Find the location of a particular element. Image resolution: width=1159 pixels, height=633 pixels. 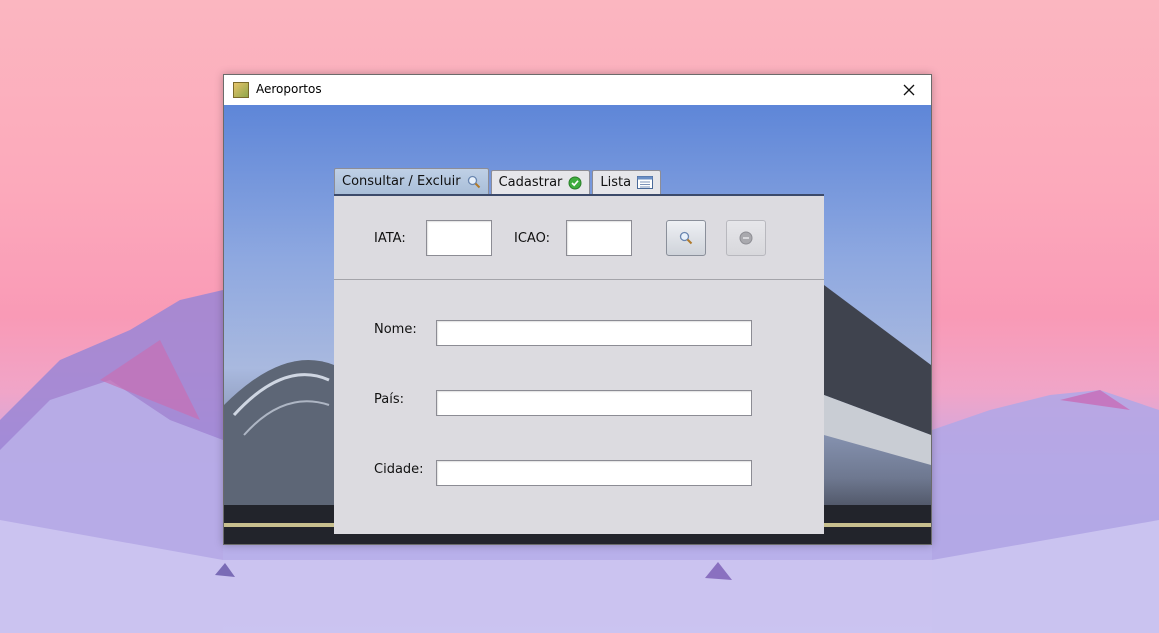

delete-button is located at coordinates (746, 238).